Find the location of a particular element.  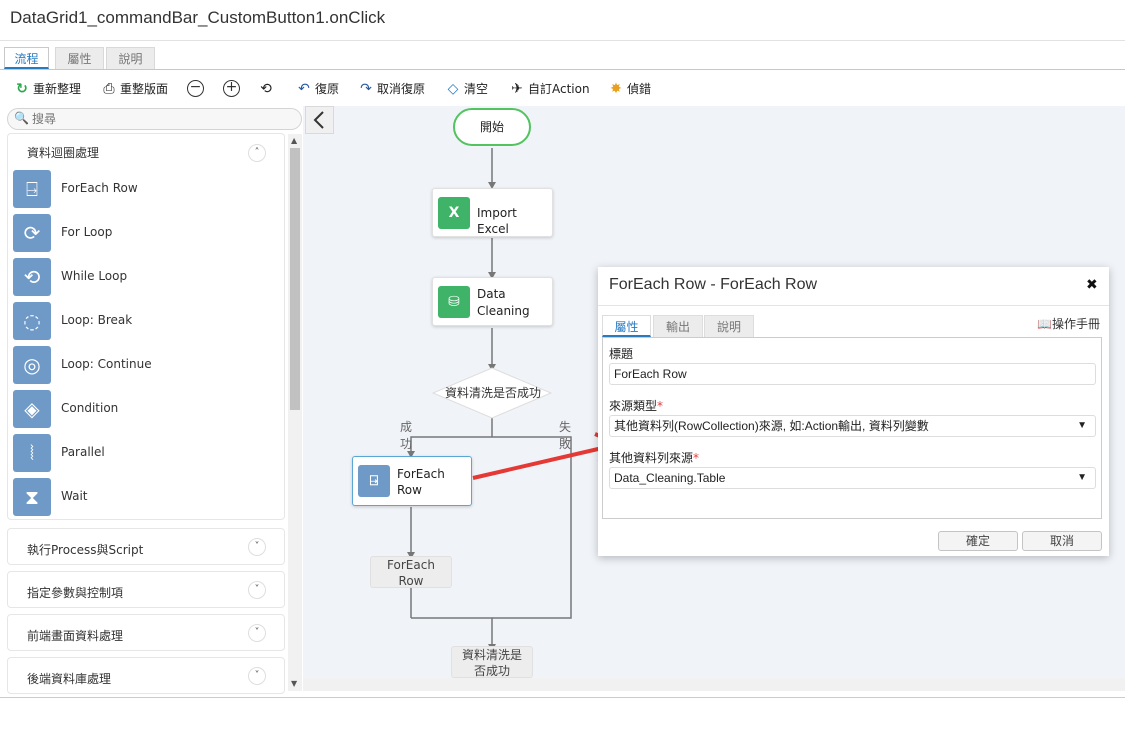

palette-item-condition: ◈ Condition is located at coordinates (148, 410).